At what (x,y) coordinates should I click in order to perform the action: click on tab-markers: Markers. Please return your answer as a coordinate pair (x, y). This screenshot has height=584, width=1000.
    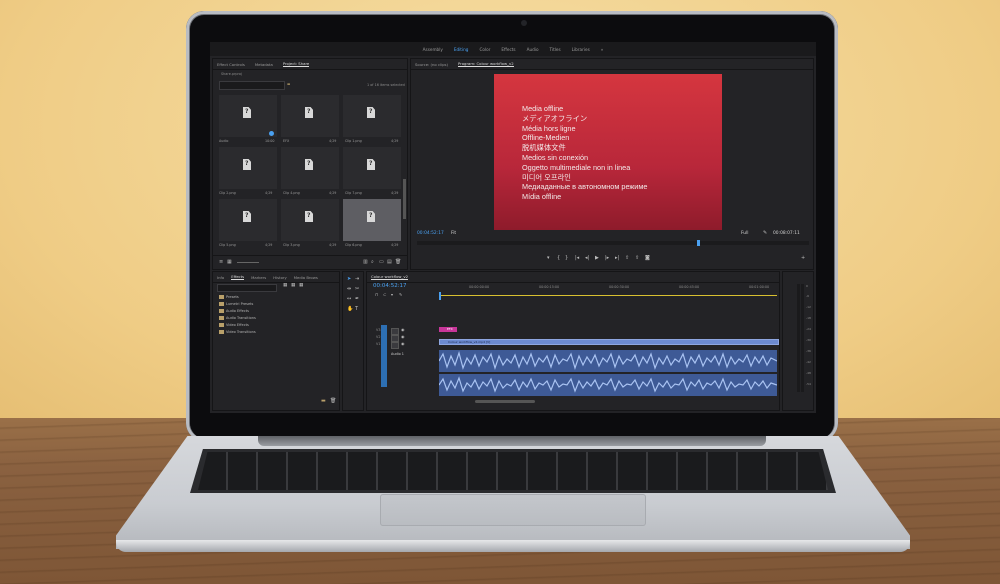
    Looking at the image, I should click on (258, 277).